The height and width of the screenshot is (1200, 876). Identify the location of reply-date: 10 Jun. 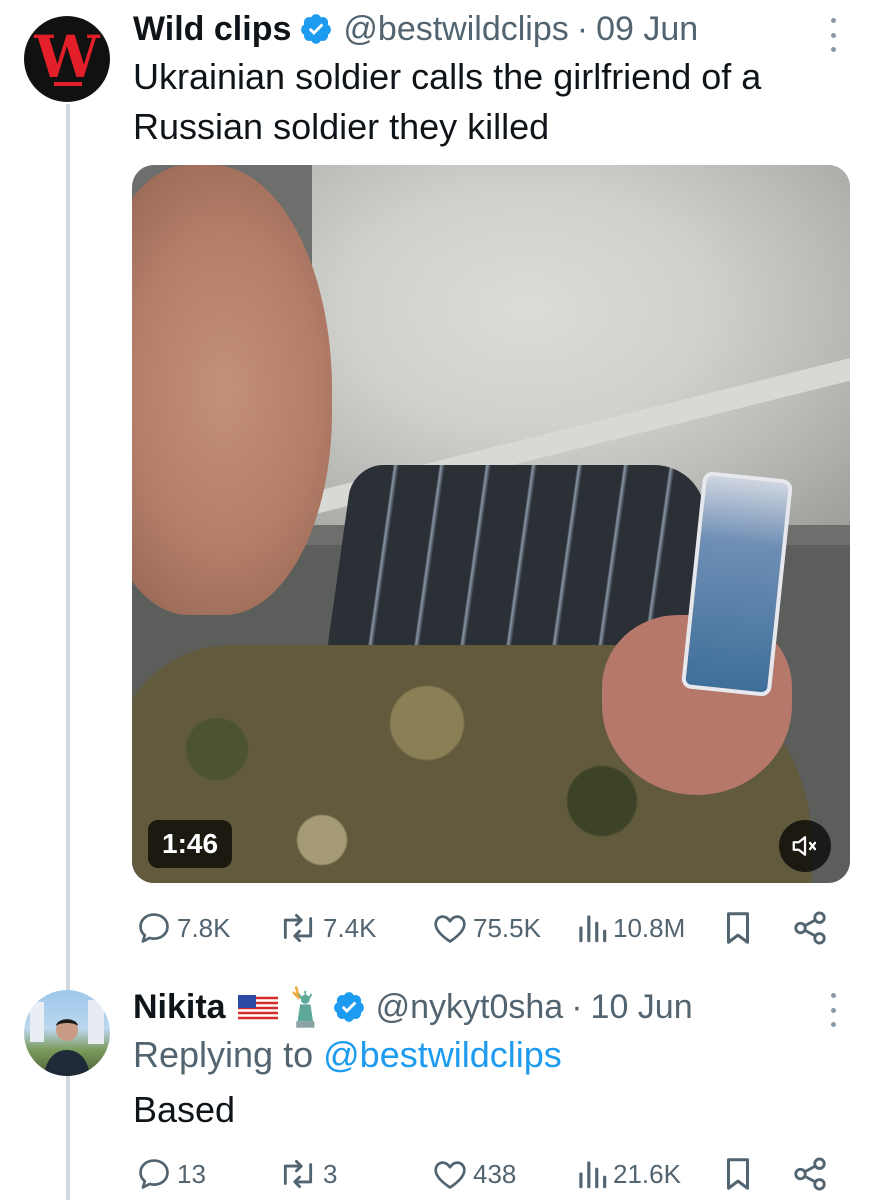
(642, 1007).